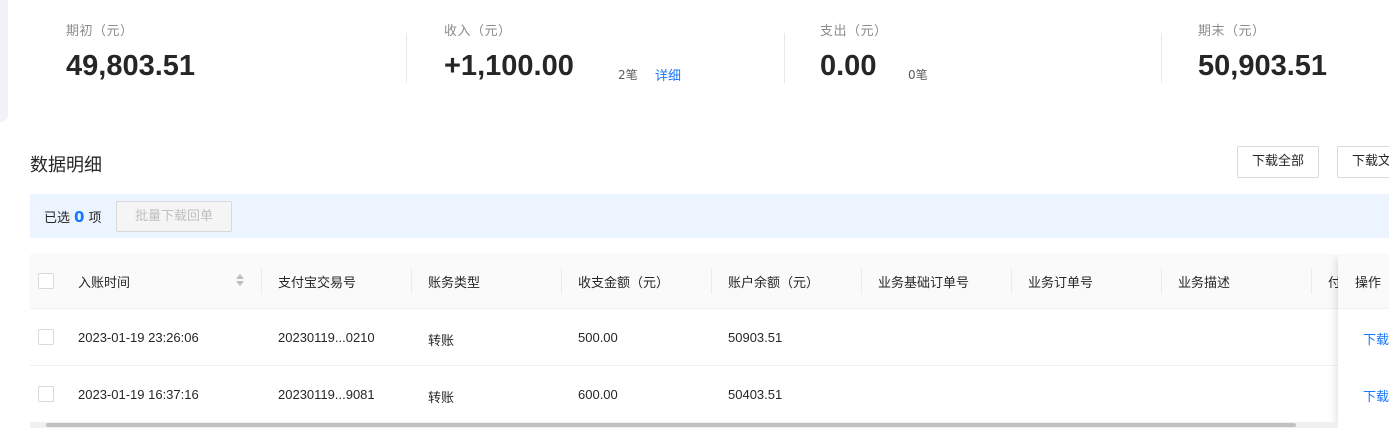  I want to click on sort-icon, so click(240, 281).